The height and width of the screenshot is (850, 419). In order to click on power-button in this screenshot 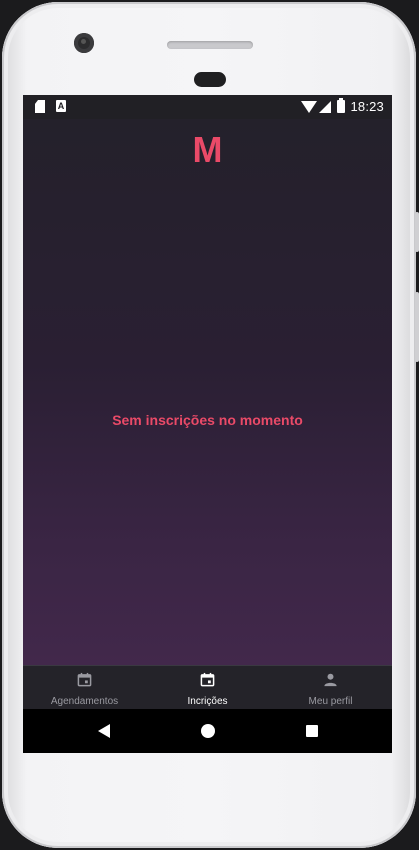, I will do `click(417, 232)`.